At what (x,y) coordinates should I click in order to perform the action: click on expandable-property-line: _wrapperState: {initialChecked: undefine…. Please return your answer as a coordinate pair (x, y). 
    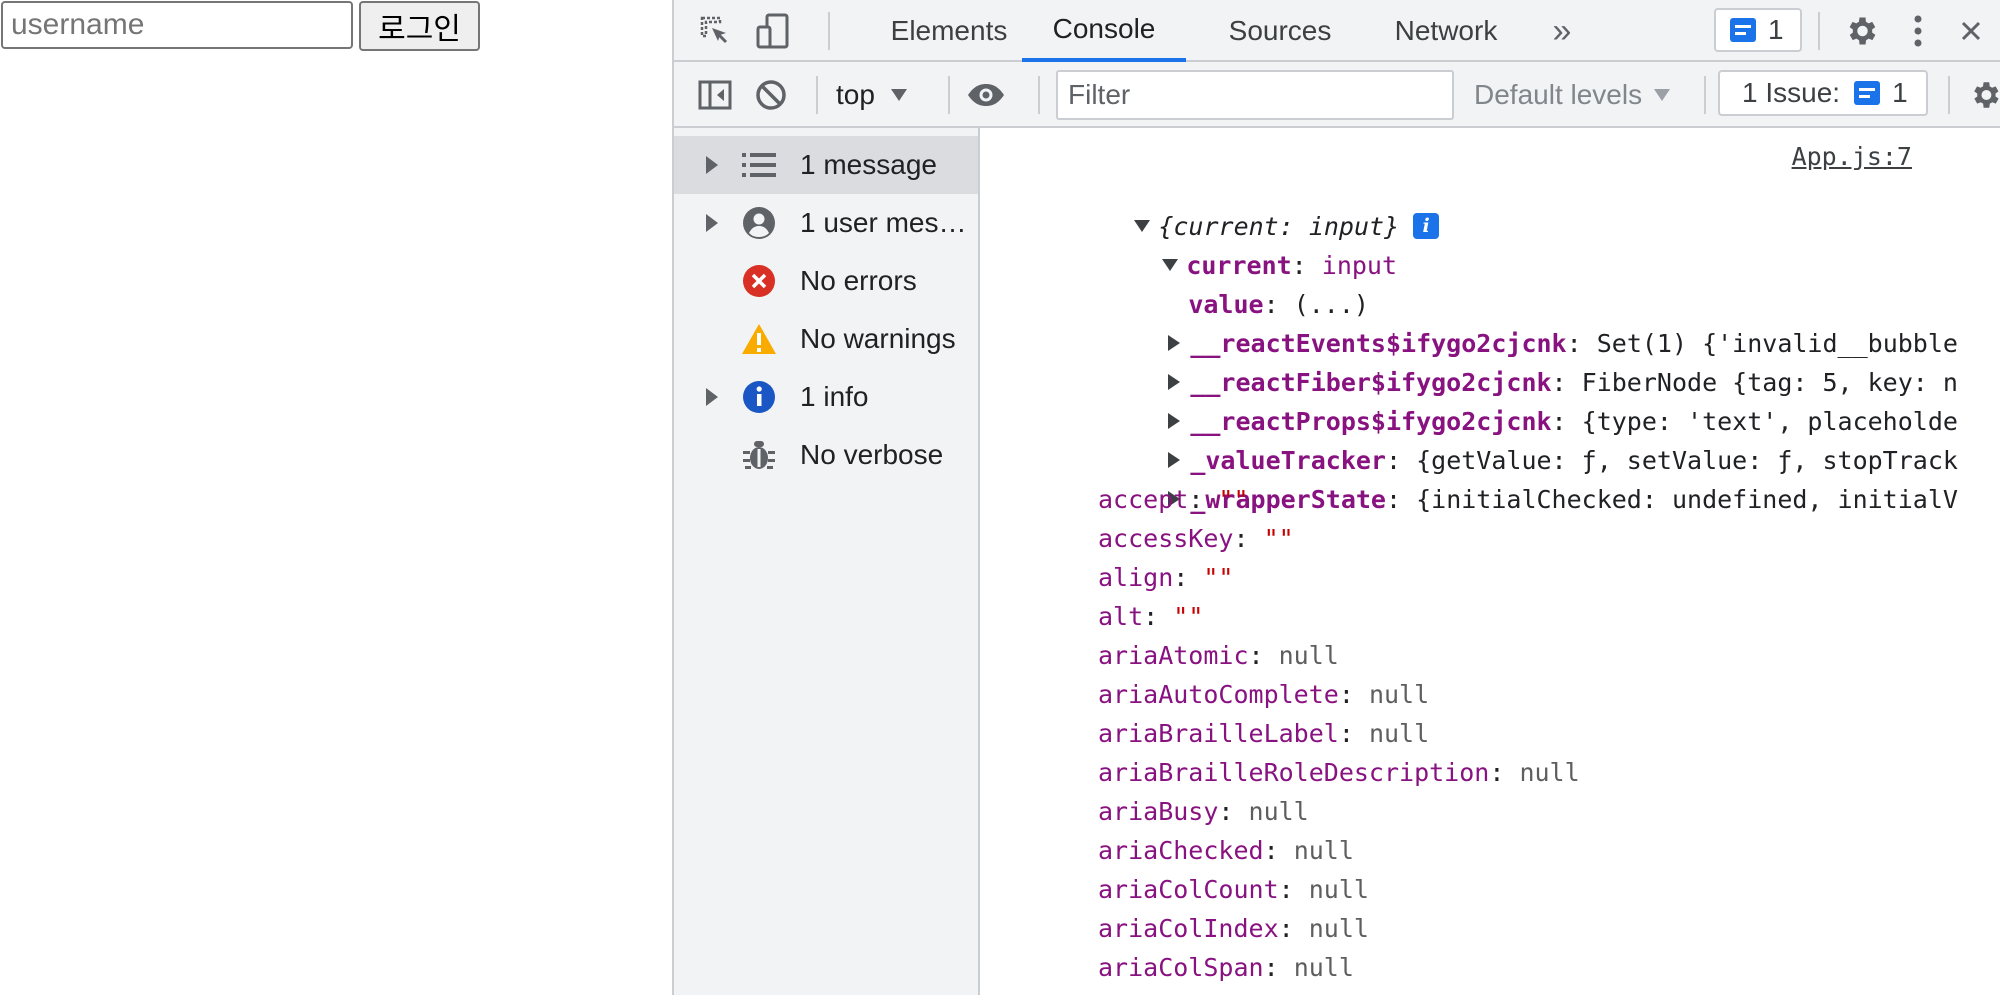
    Looking at the image, I should click on (1517, 477).